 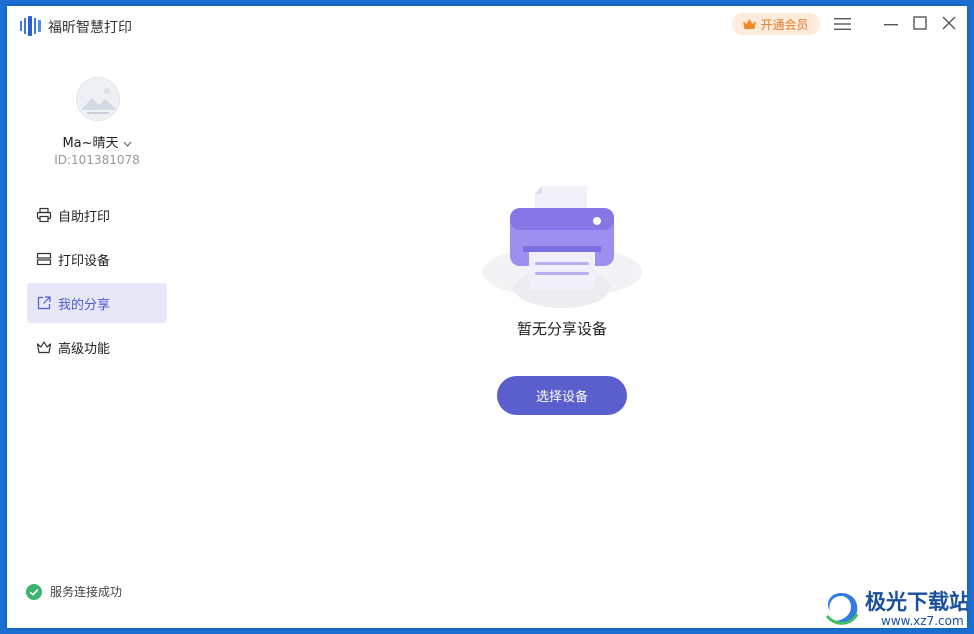 What do you see at coordinates (127, 144) in the screenshot?
I see `chevron-down-icon` at bounding box center [127, 144].